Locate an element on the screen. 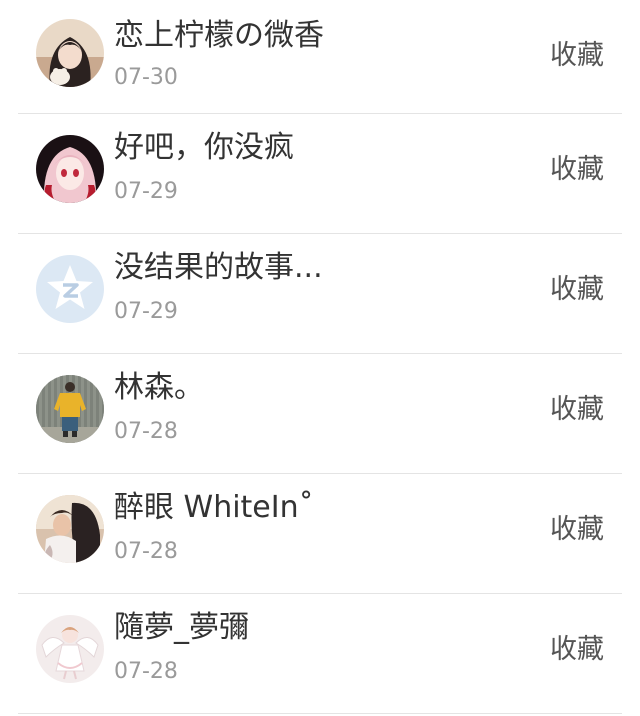  couple-photo-icon is located at coordinates (70, 529).